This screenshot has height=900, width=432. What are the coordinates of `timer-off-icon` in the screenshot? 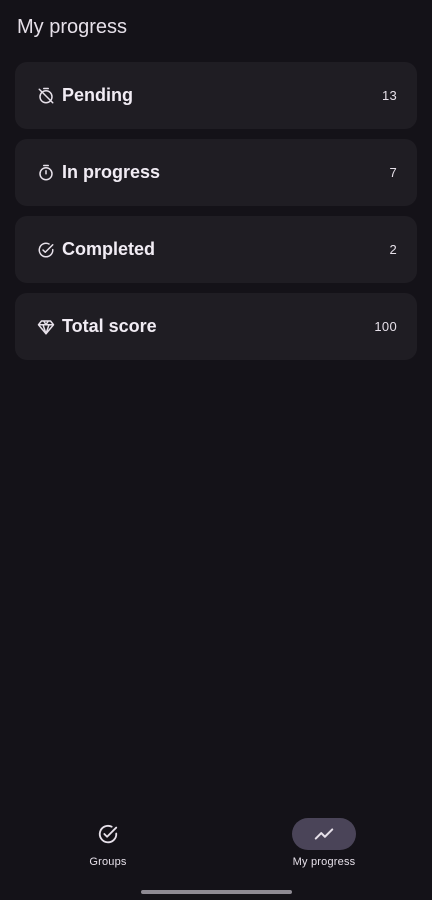 It's located at (46, 96).